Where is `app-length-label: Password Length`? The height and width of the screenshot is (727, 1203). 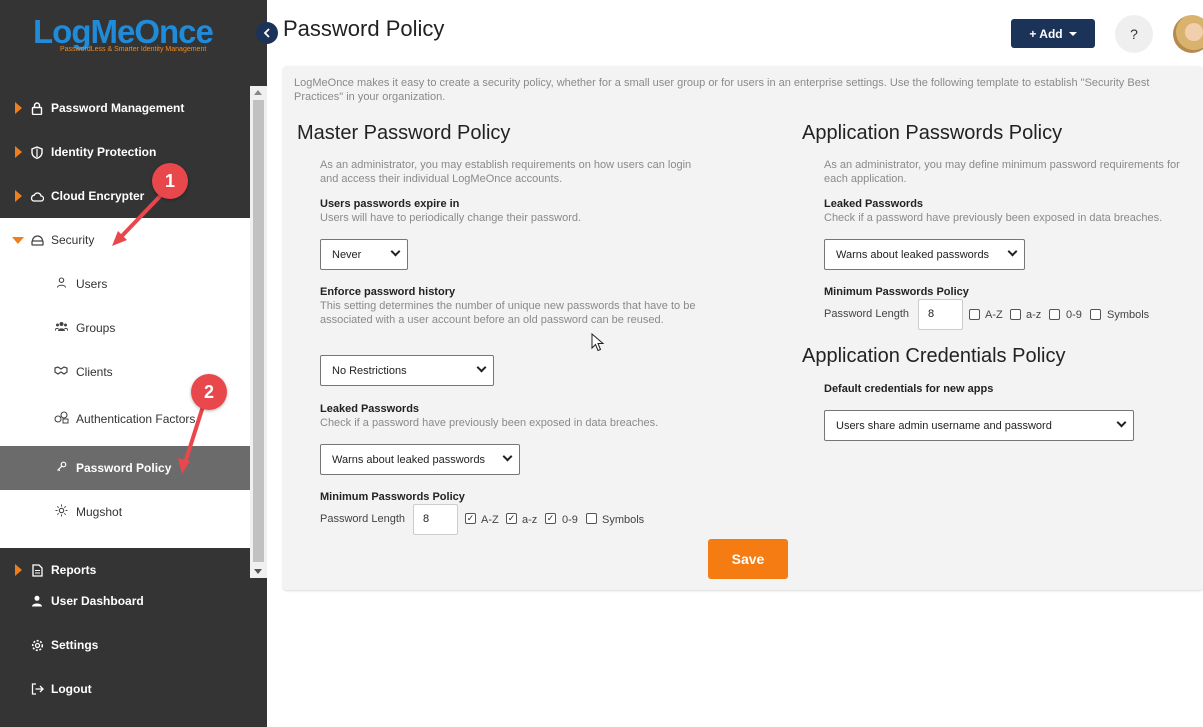 app-length-label: Password Length is located at coordinates (866, 314).